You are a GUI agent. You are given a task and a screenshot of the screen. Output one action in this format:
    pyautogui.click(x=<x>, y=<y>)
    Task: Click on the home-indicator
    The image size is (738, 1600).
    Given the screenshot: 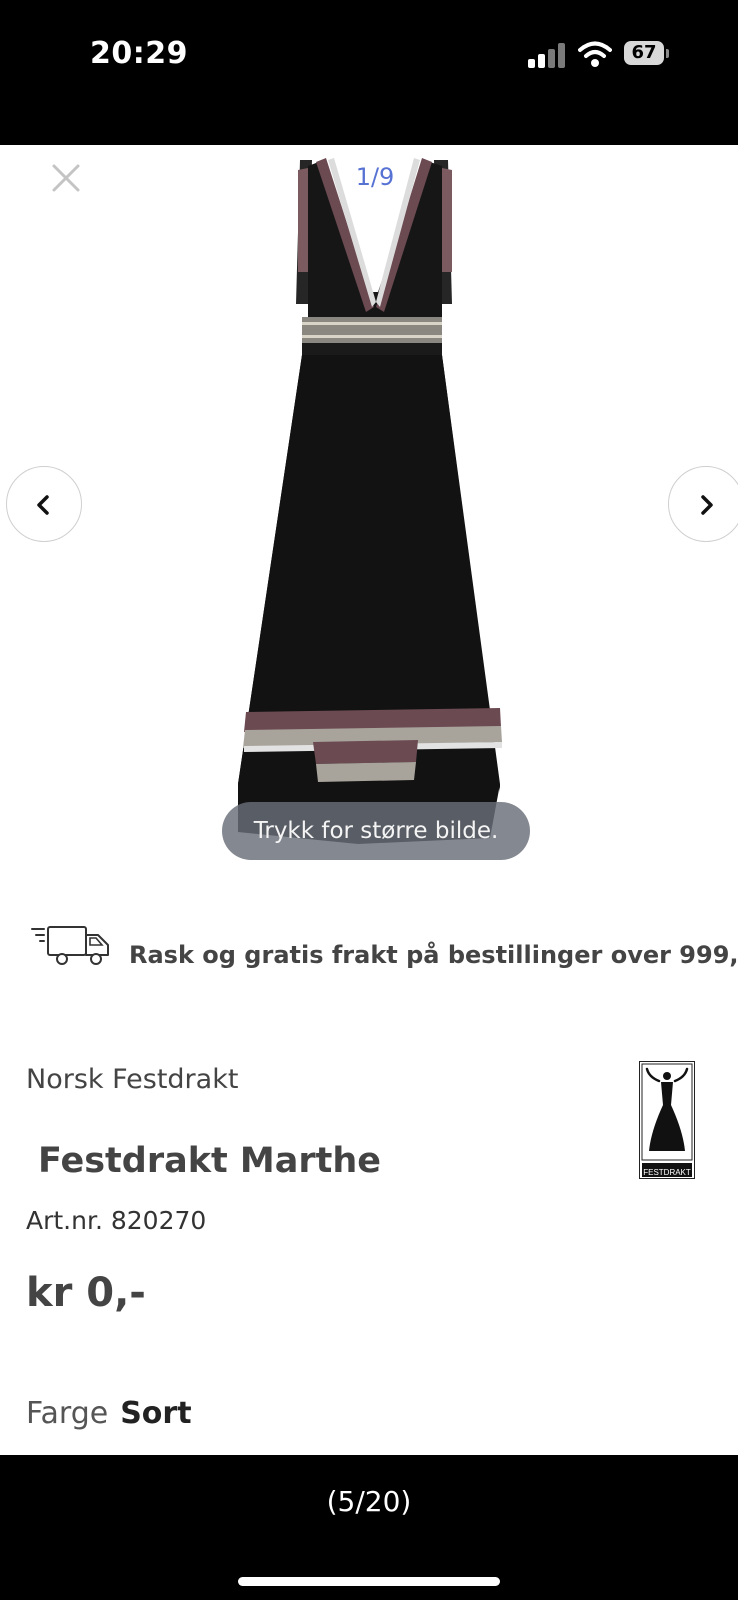 What is the action you would take?
    pyautogui.click(x=369, y=1581)
    